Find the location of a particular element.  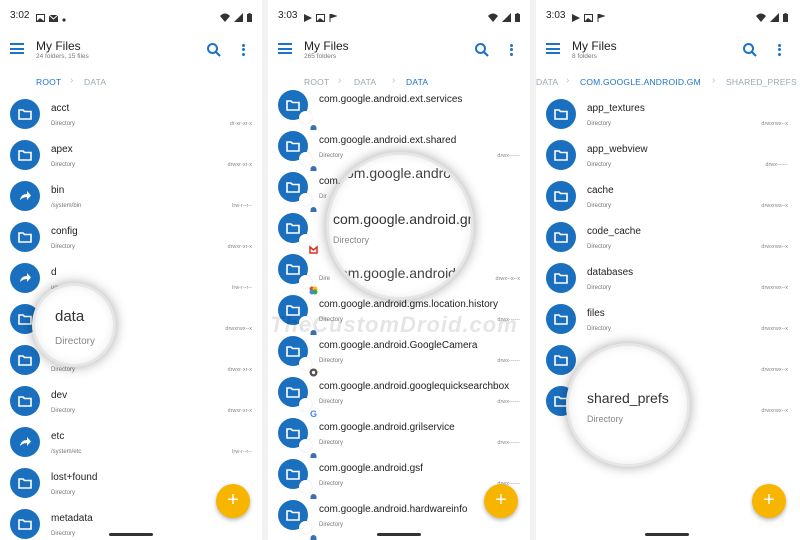

watermark-text: TheCustomDroid.com is located at coordinates (394, 324).